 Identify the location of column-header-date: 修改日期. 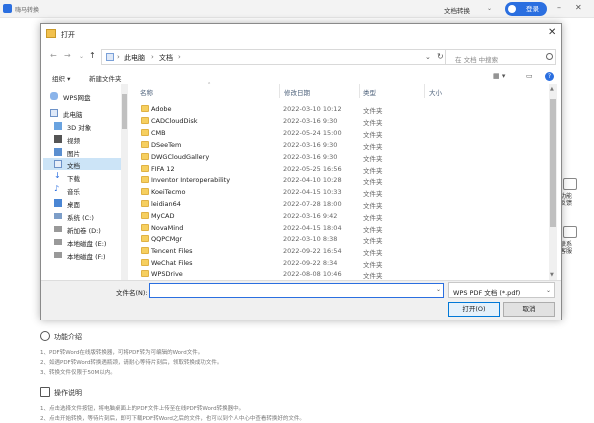
(297, 94).